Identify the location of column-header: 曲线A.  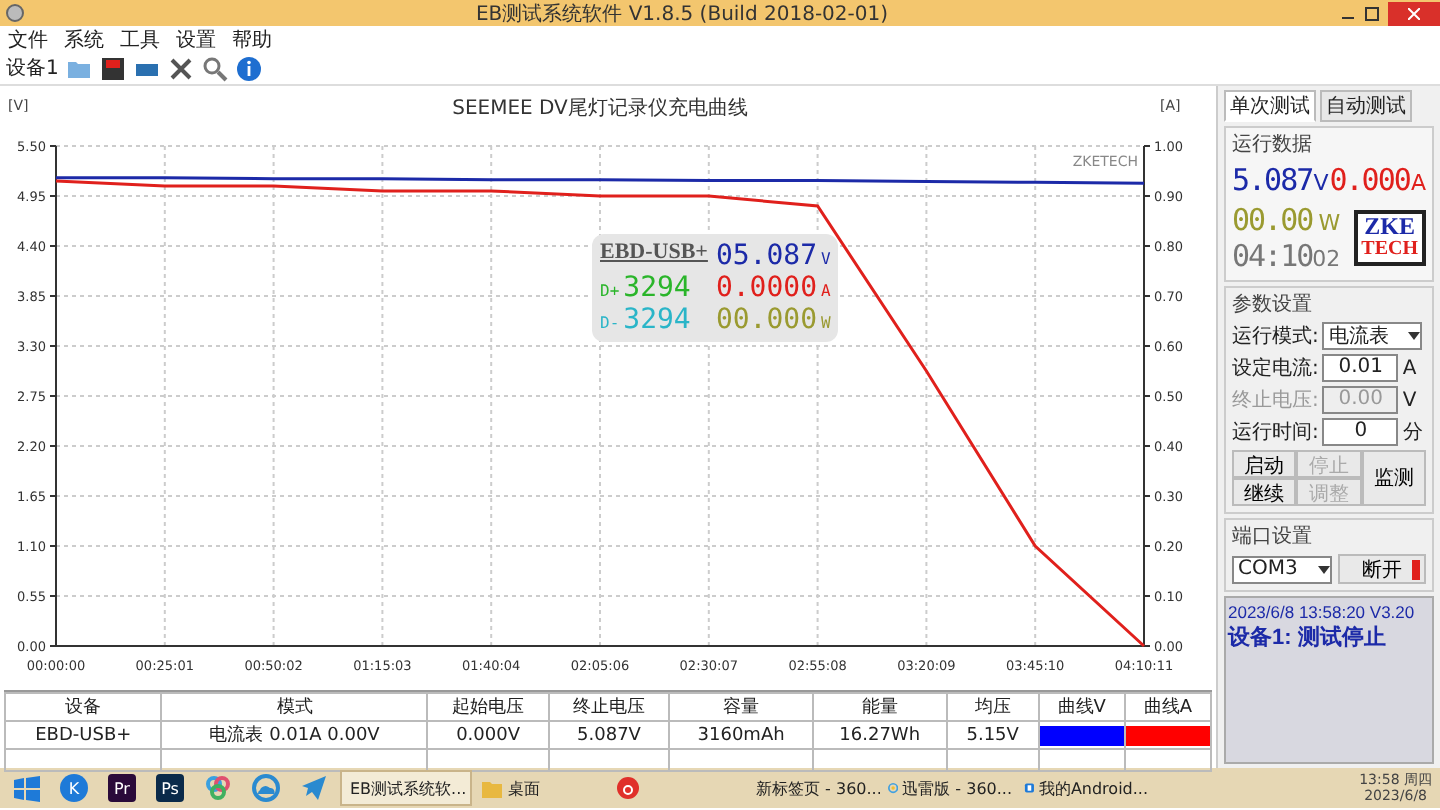
(1167, 707).